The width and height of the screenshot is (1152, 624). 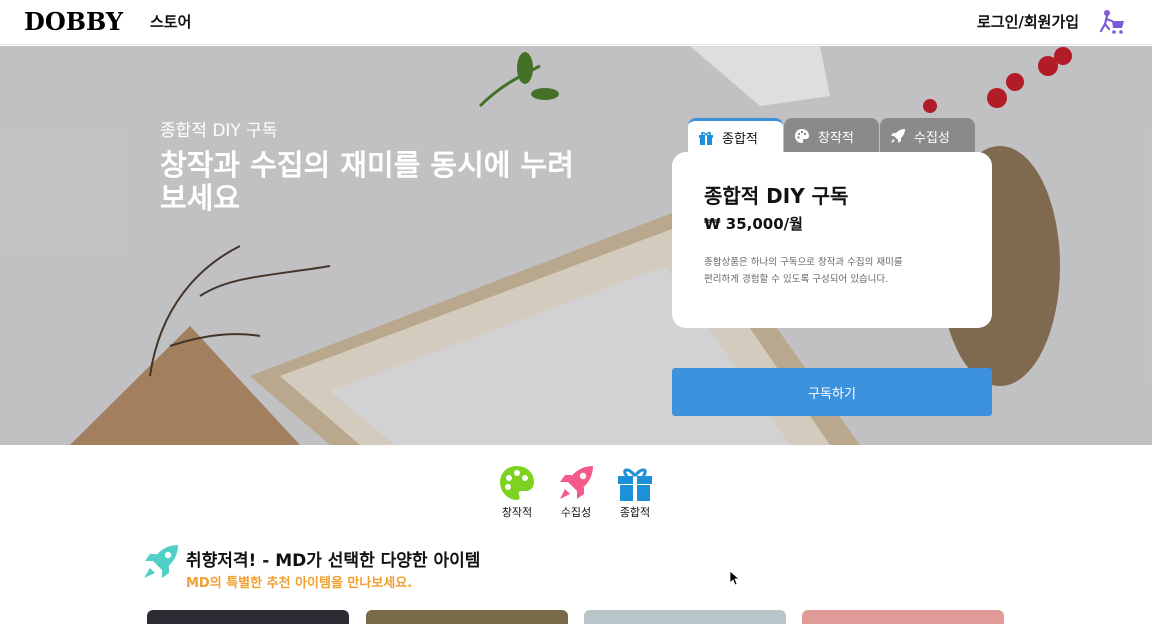 I want to click on subscribe-button: 구독하기, so click(x=832, y=392).